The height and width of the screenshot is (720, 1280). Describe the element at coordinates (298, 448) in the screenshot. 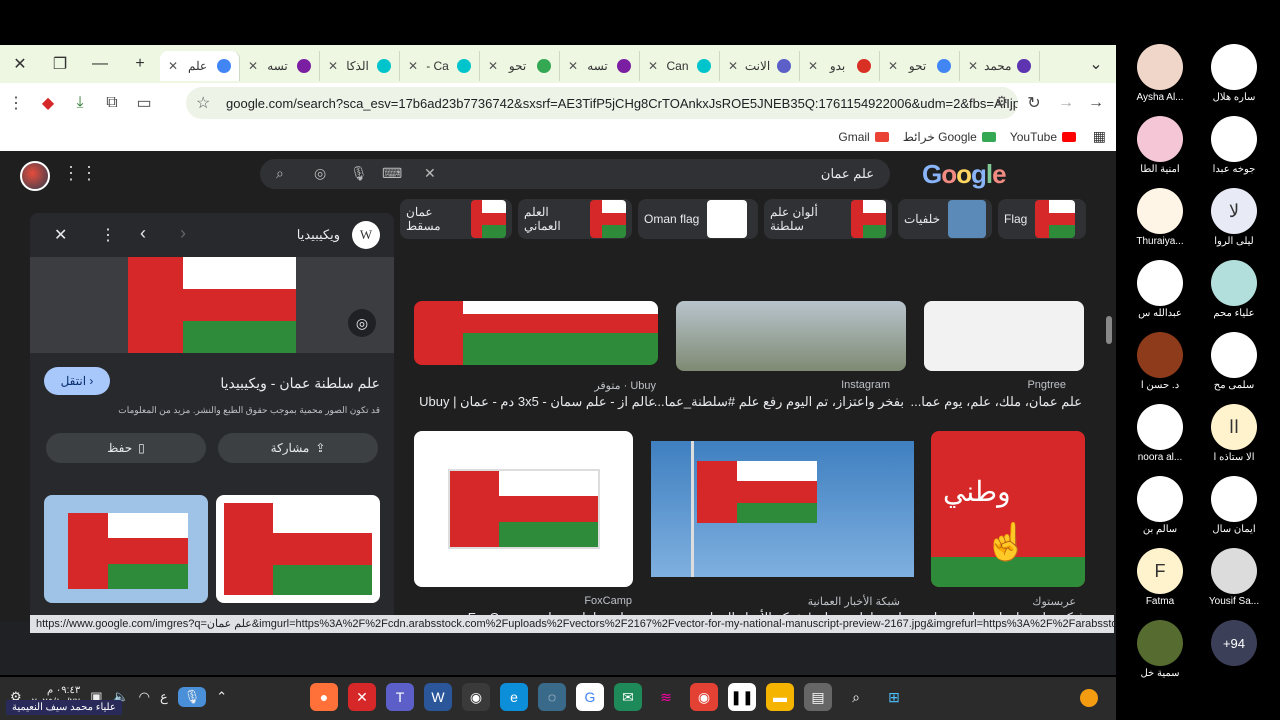

I see `share-button: مشاركة ⇪` at that location.